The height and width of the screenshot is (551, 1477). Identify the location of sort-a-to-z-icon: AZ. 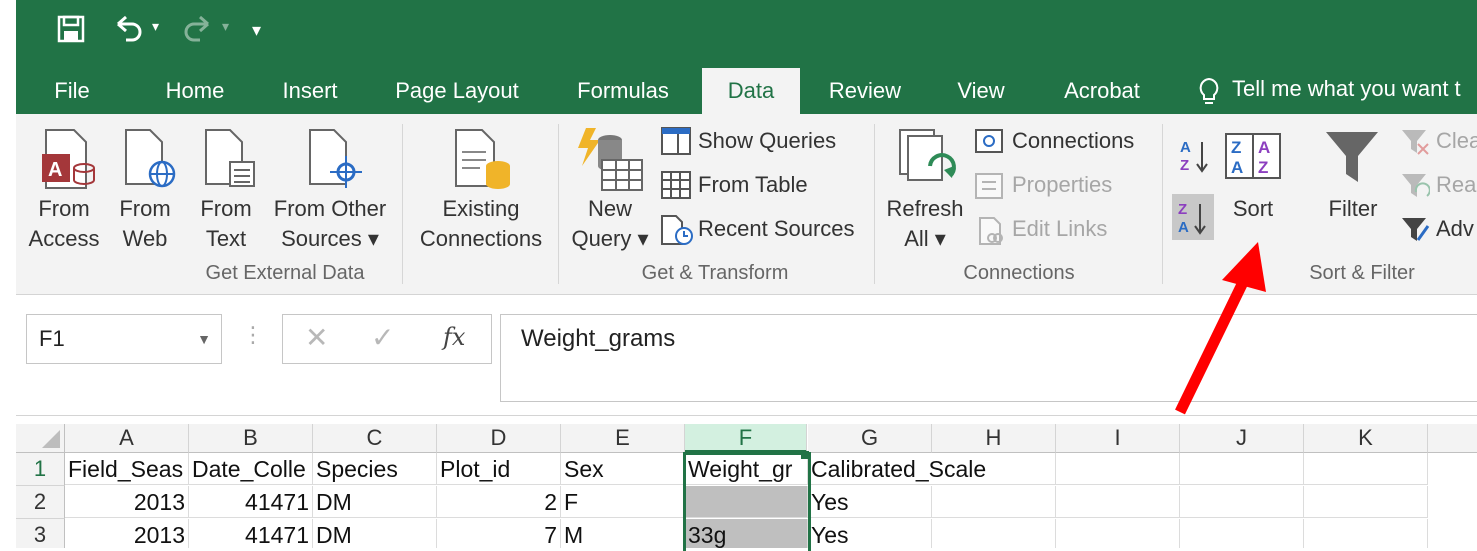
(1195, 158).